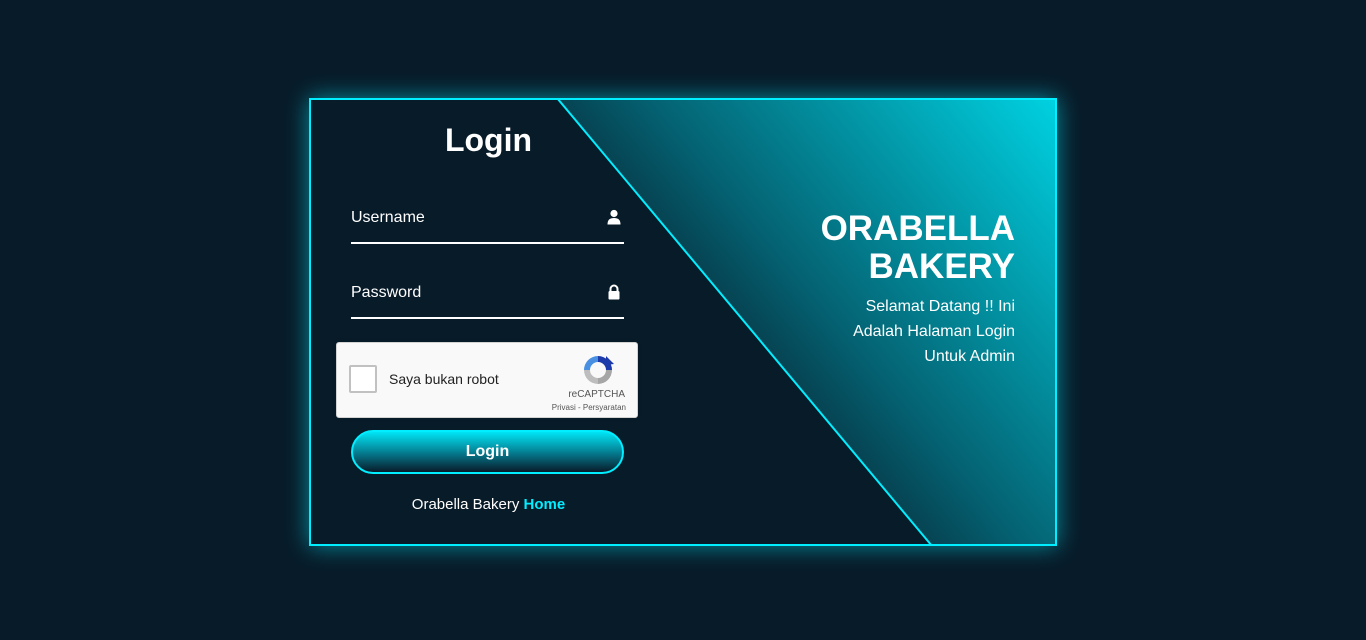 This screenshot has width=1366, height=640. Describe the element at coordinates (487, 452) in the screenshot. I see `login-button: Login` at that location.